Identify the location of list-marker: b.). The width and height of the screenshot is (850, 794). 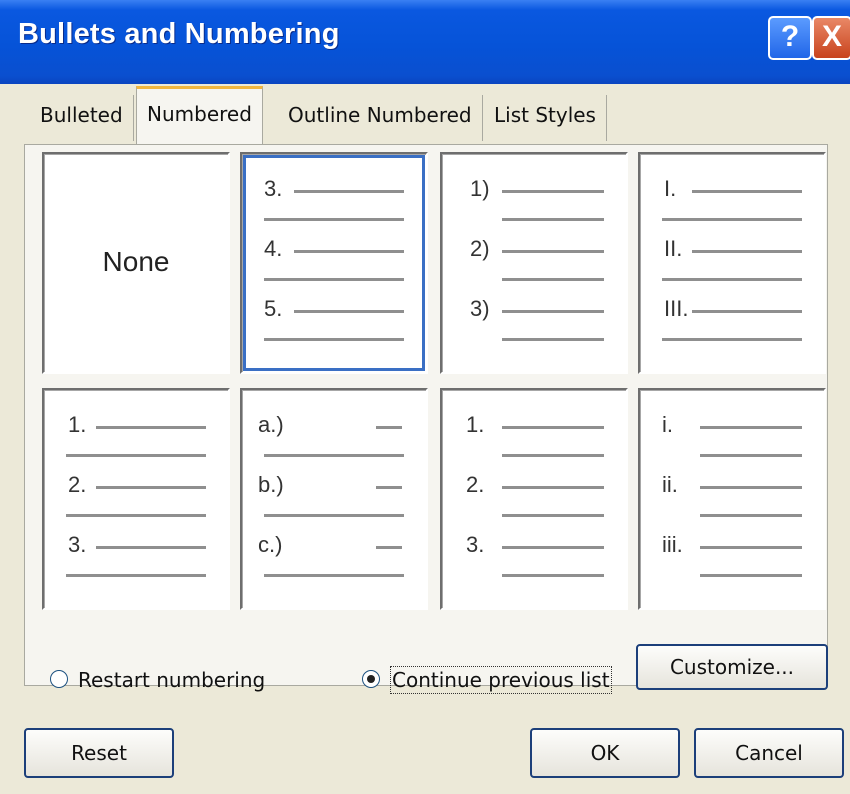
(271, 484).